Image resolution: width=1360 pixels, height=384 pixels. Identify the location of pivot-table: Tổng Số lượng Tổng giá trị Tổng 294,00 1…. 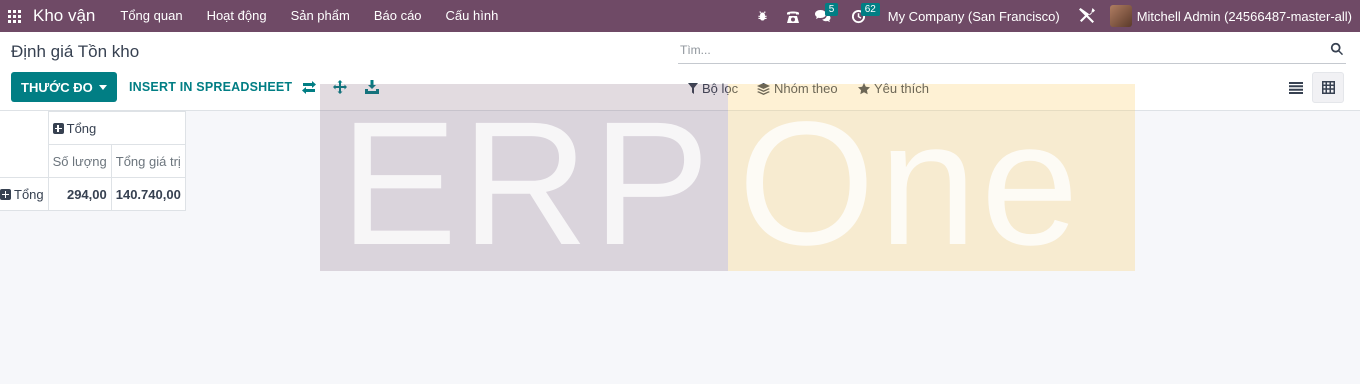
(93, 161).